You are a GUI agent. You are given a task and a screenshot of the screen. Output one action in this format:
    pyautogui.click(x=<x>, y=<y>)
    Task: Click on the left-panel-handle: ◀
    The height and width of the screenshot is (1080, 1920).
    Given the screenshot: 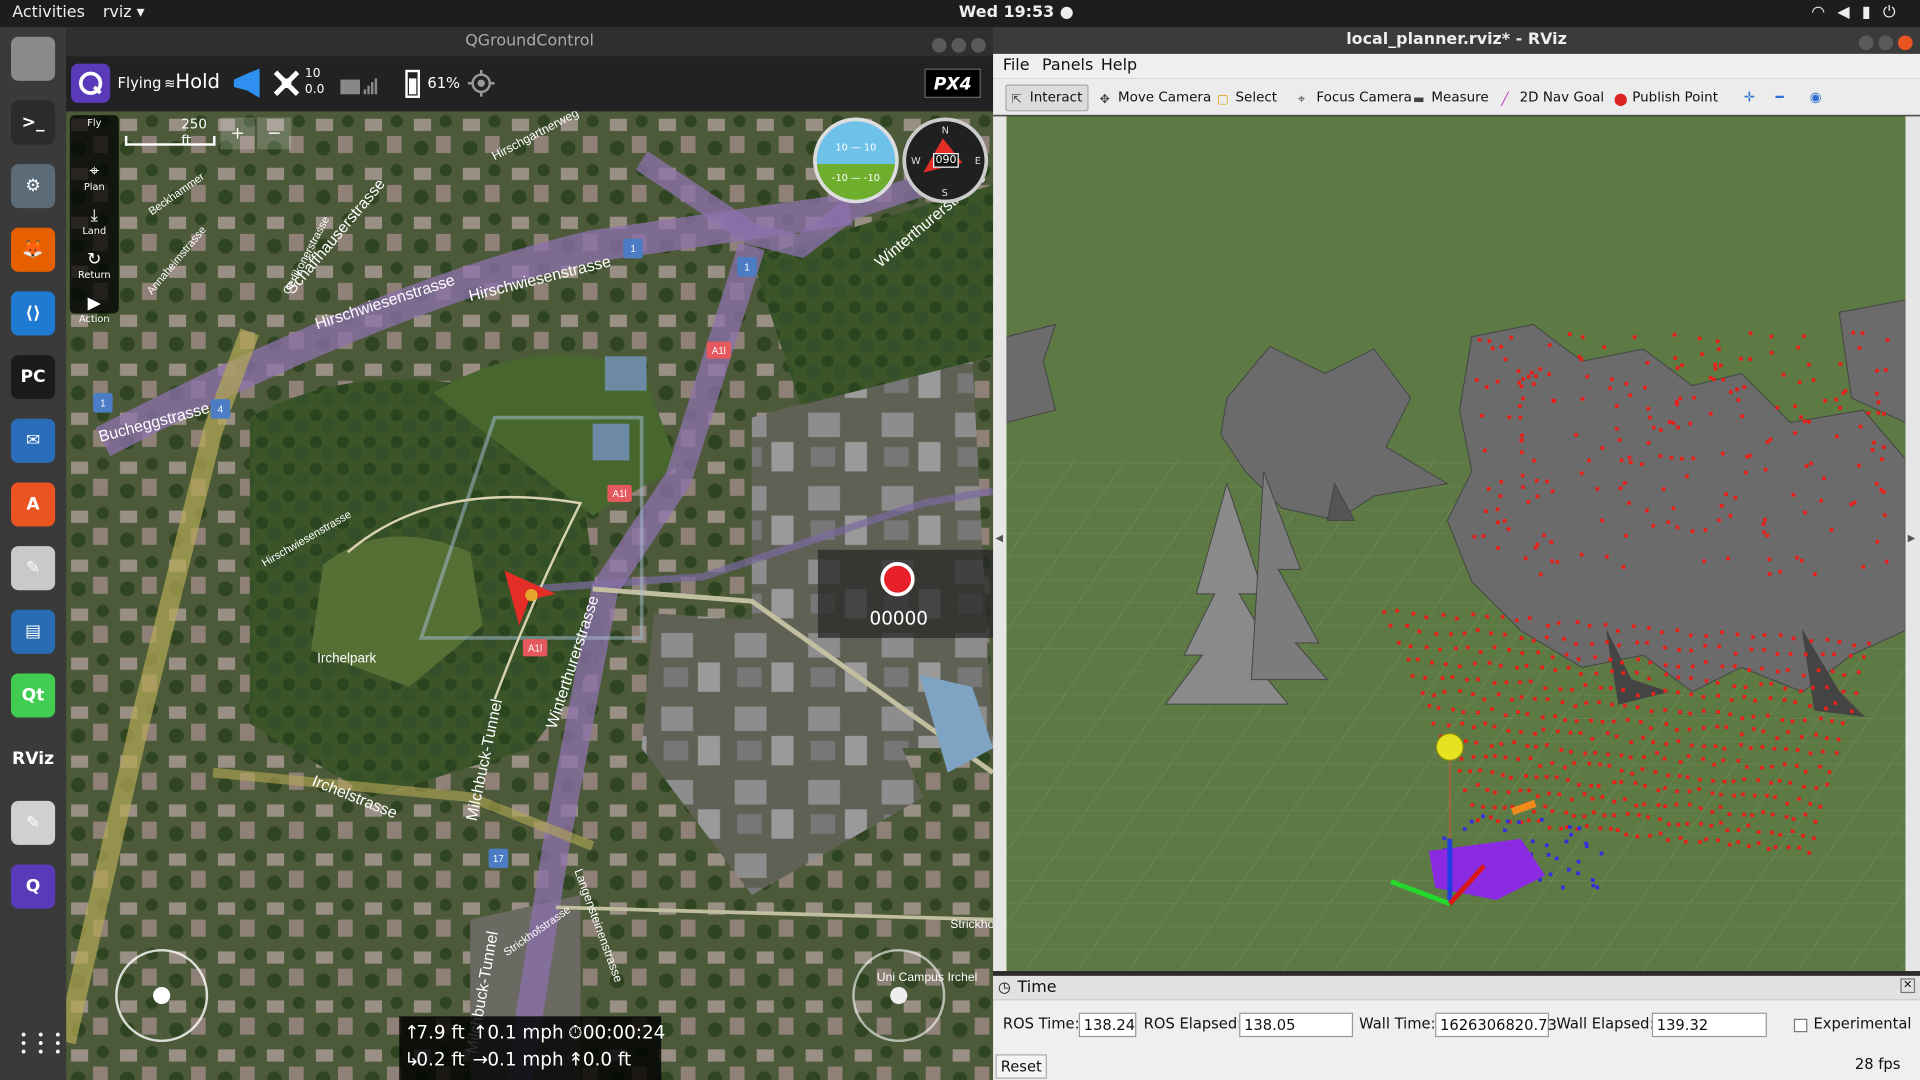 What is the action you would take?
    pyautogui.click(x=1000, y=544)
    